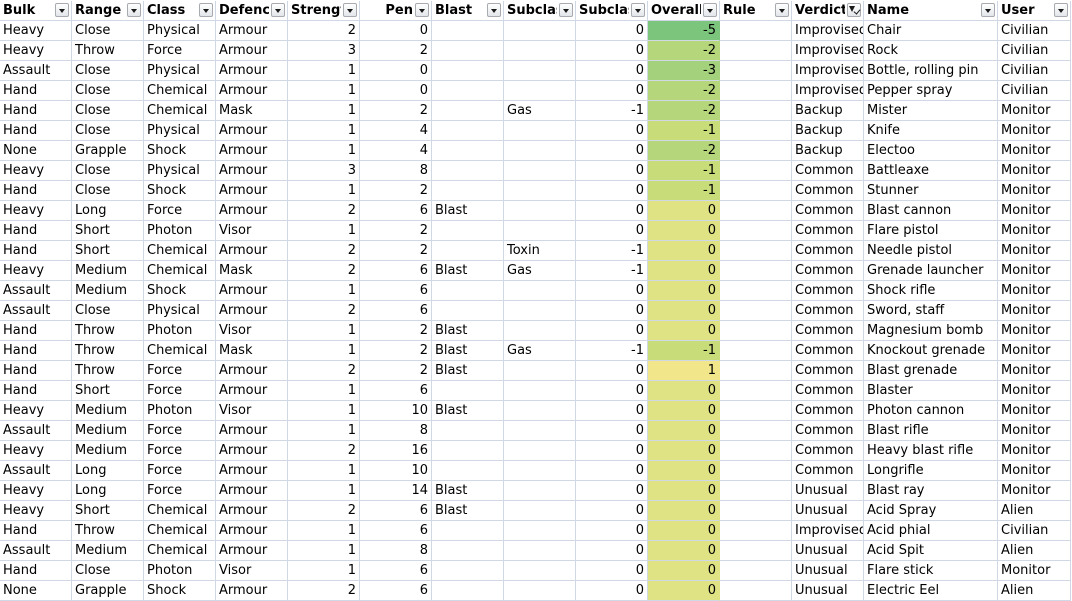 This screenshot has width=1072, height=601. What do you see at coordinates (396, 471) in the screenshot?
I see `cell-pen: 10` at bounding box center [396, 471].